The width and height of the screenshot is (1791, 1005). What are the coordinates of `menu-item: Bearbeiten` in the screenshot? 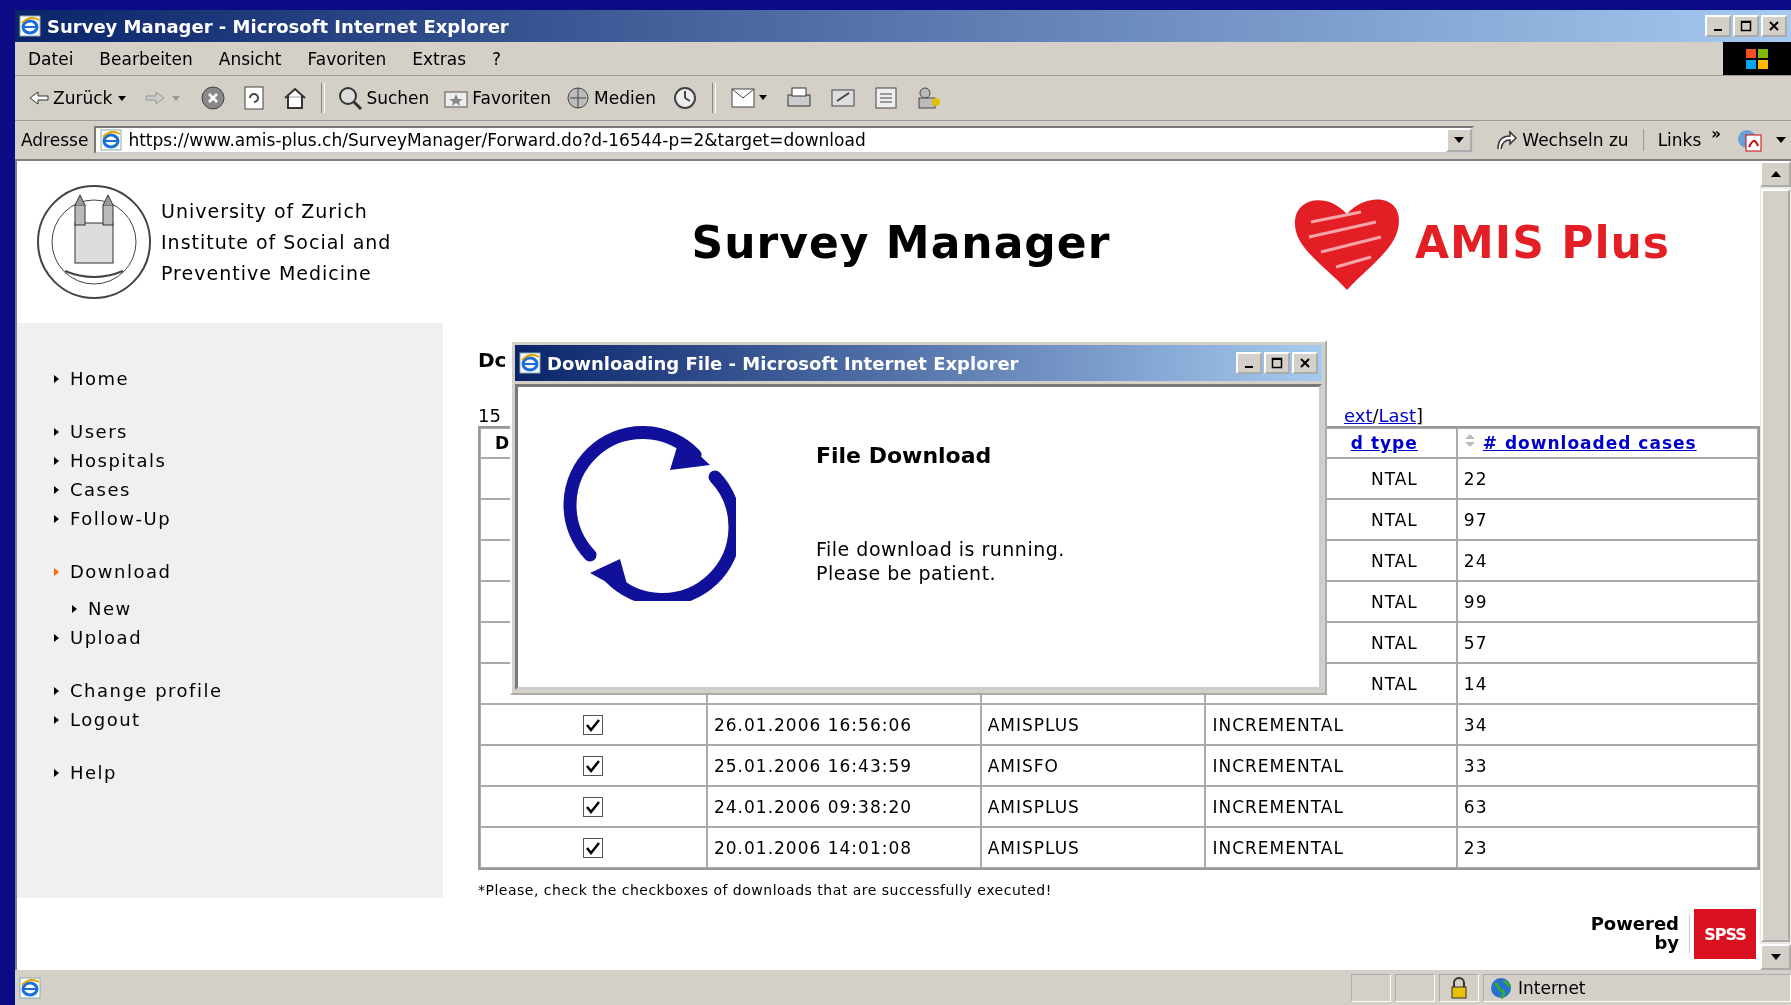 It's located at (146, 58).